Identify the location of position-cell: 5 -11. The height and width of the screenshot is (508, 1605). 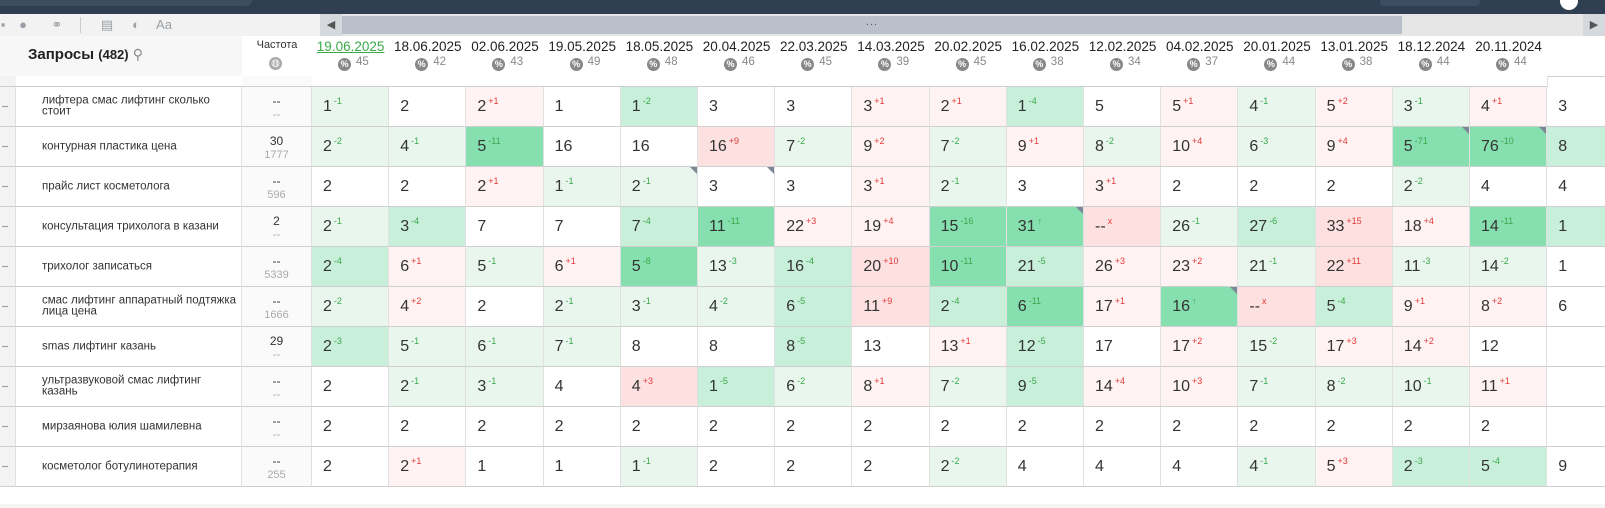
(505, 147).